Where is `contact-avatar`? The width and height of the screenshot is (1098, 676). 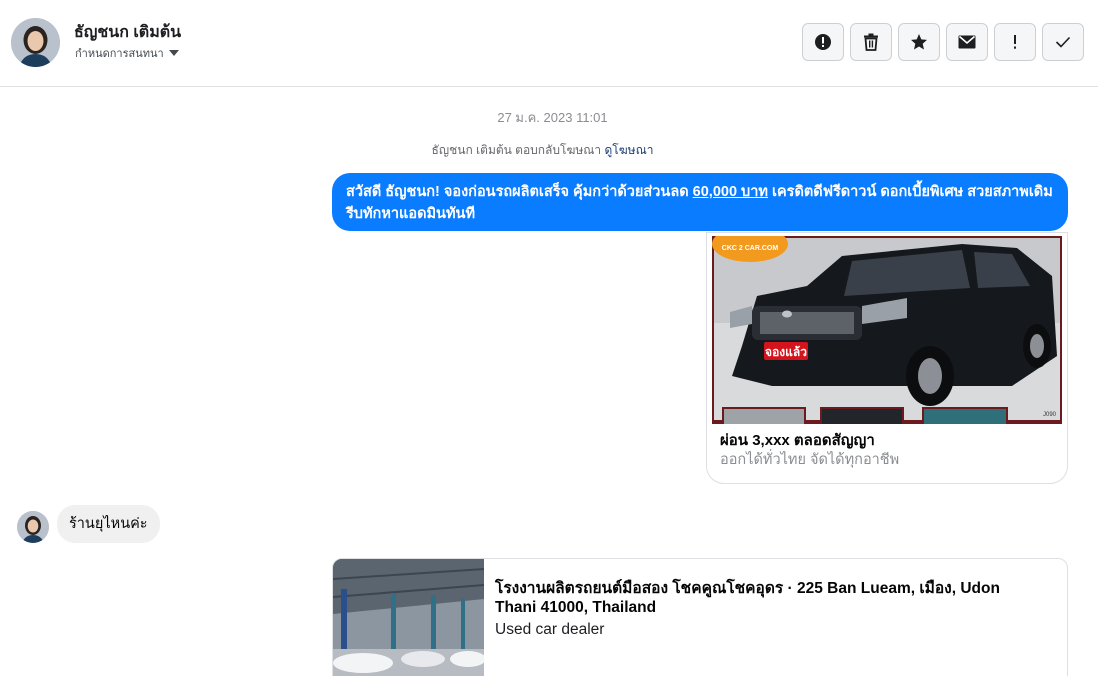
contact-avatar is located at coordinates (35, 42).